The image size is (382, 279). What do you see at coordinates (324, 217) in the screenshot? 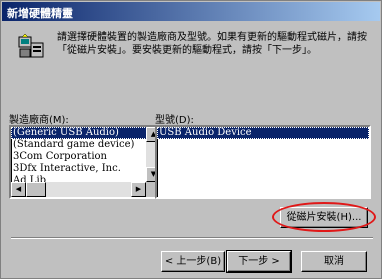
I see `highlight-annotation` at bounding box center [324, 217].